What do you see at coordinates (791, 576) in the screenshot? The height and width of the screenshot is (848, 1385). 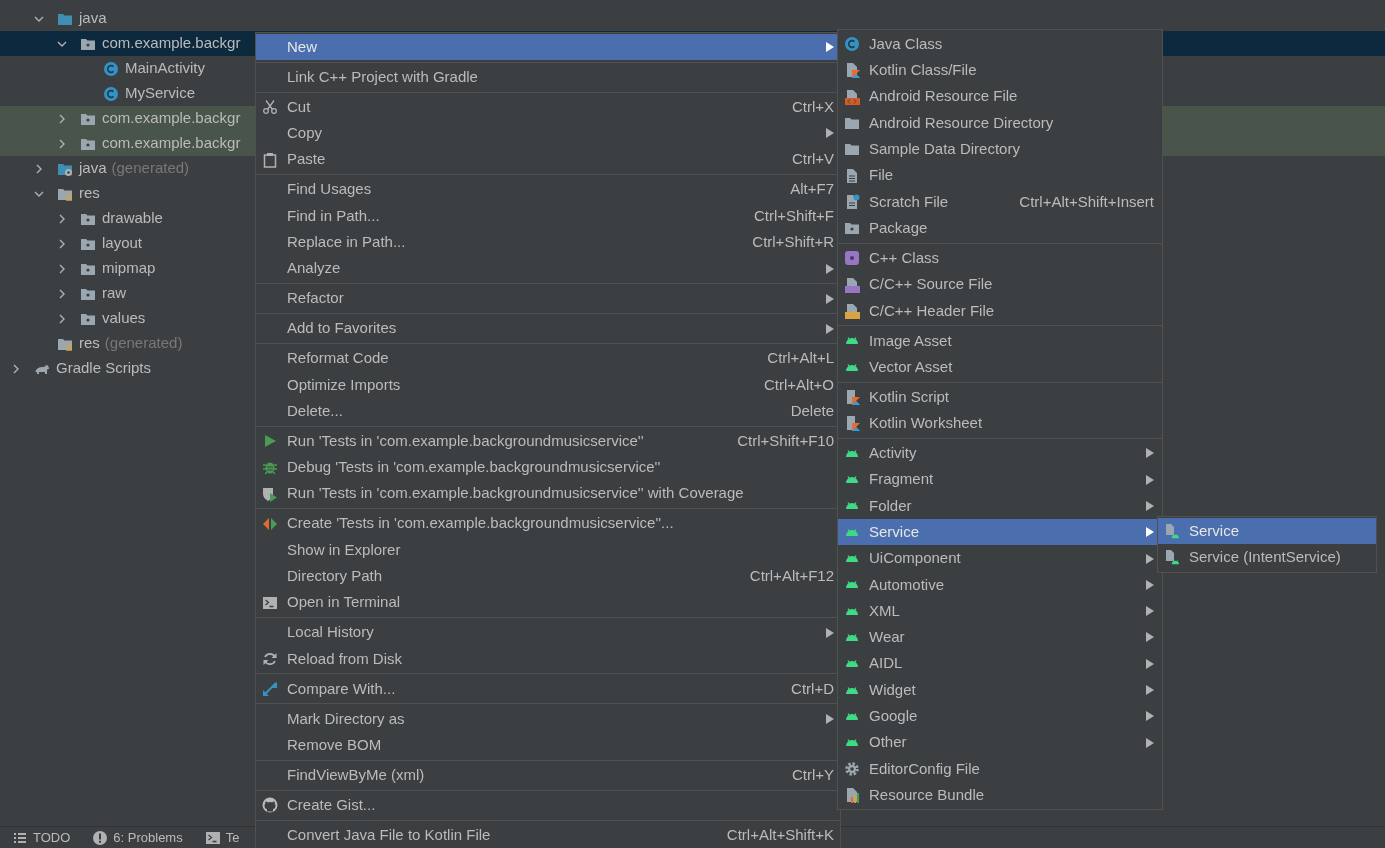 I see `shortcut-label: Ctrl+Alt+F12` at bounding box center [791, 576].